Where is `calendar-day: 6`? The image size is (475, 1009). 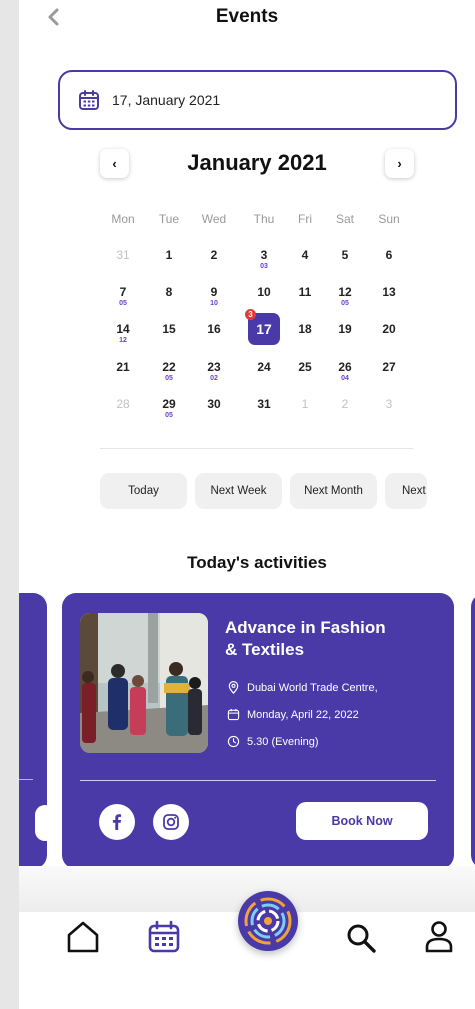 calendar-day: 6 is located at coordinates (389, 264).